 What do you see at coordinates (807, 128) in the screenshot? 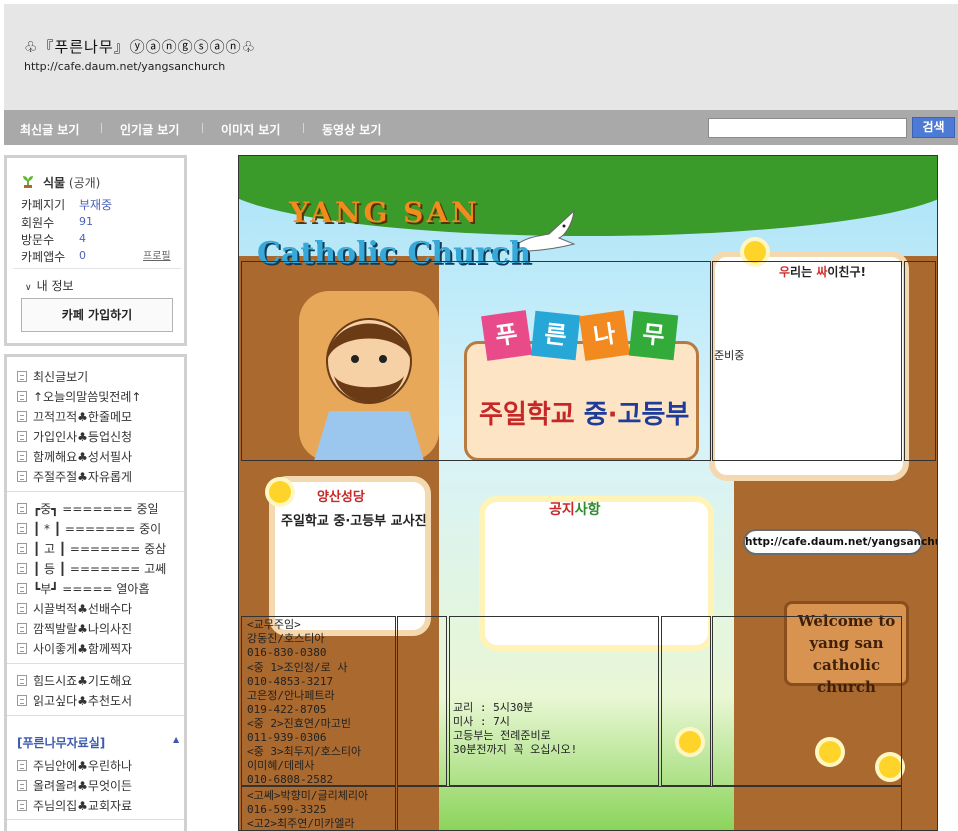
I see `search-input` at bounding box center [807, 128].